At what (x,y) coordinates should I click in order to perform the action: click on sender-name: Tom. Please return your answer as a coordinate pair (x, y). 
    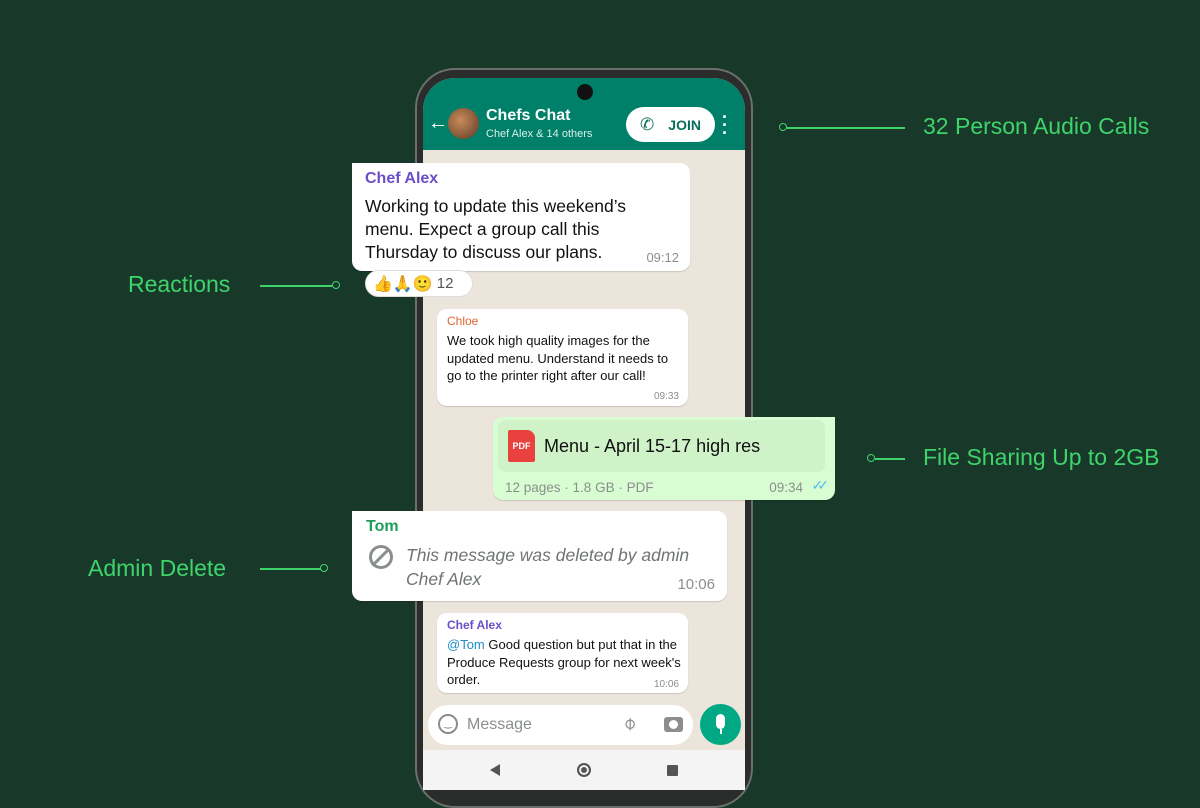
    Looking at the image, I should click on (382, 526).